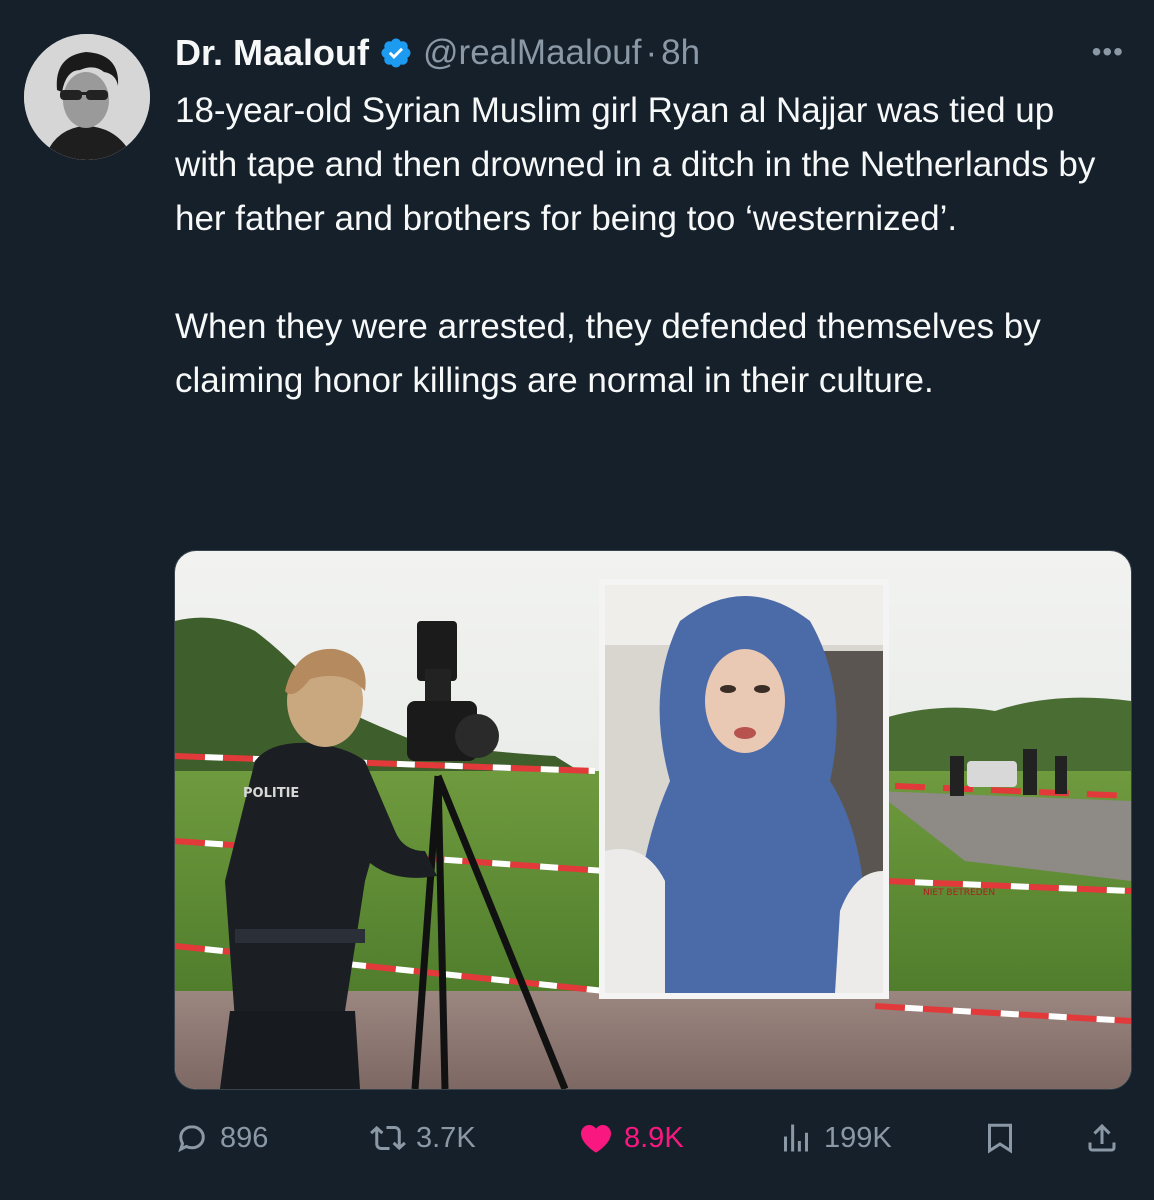 This screenshot has height=1200, width=1154. I want to click on avatar, so click(87, 97).